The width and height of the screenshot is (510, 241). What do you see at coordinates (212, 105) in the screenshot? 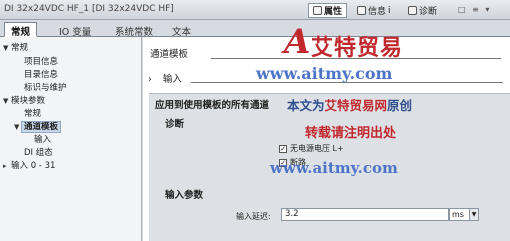
I see `apply-to-all-header: 应用到使用模板的所有通道` at bounding box center [212, 105].